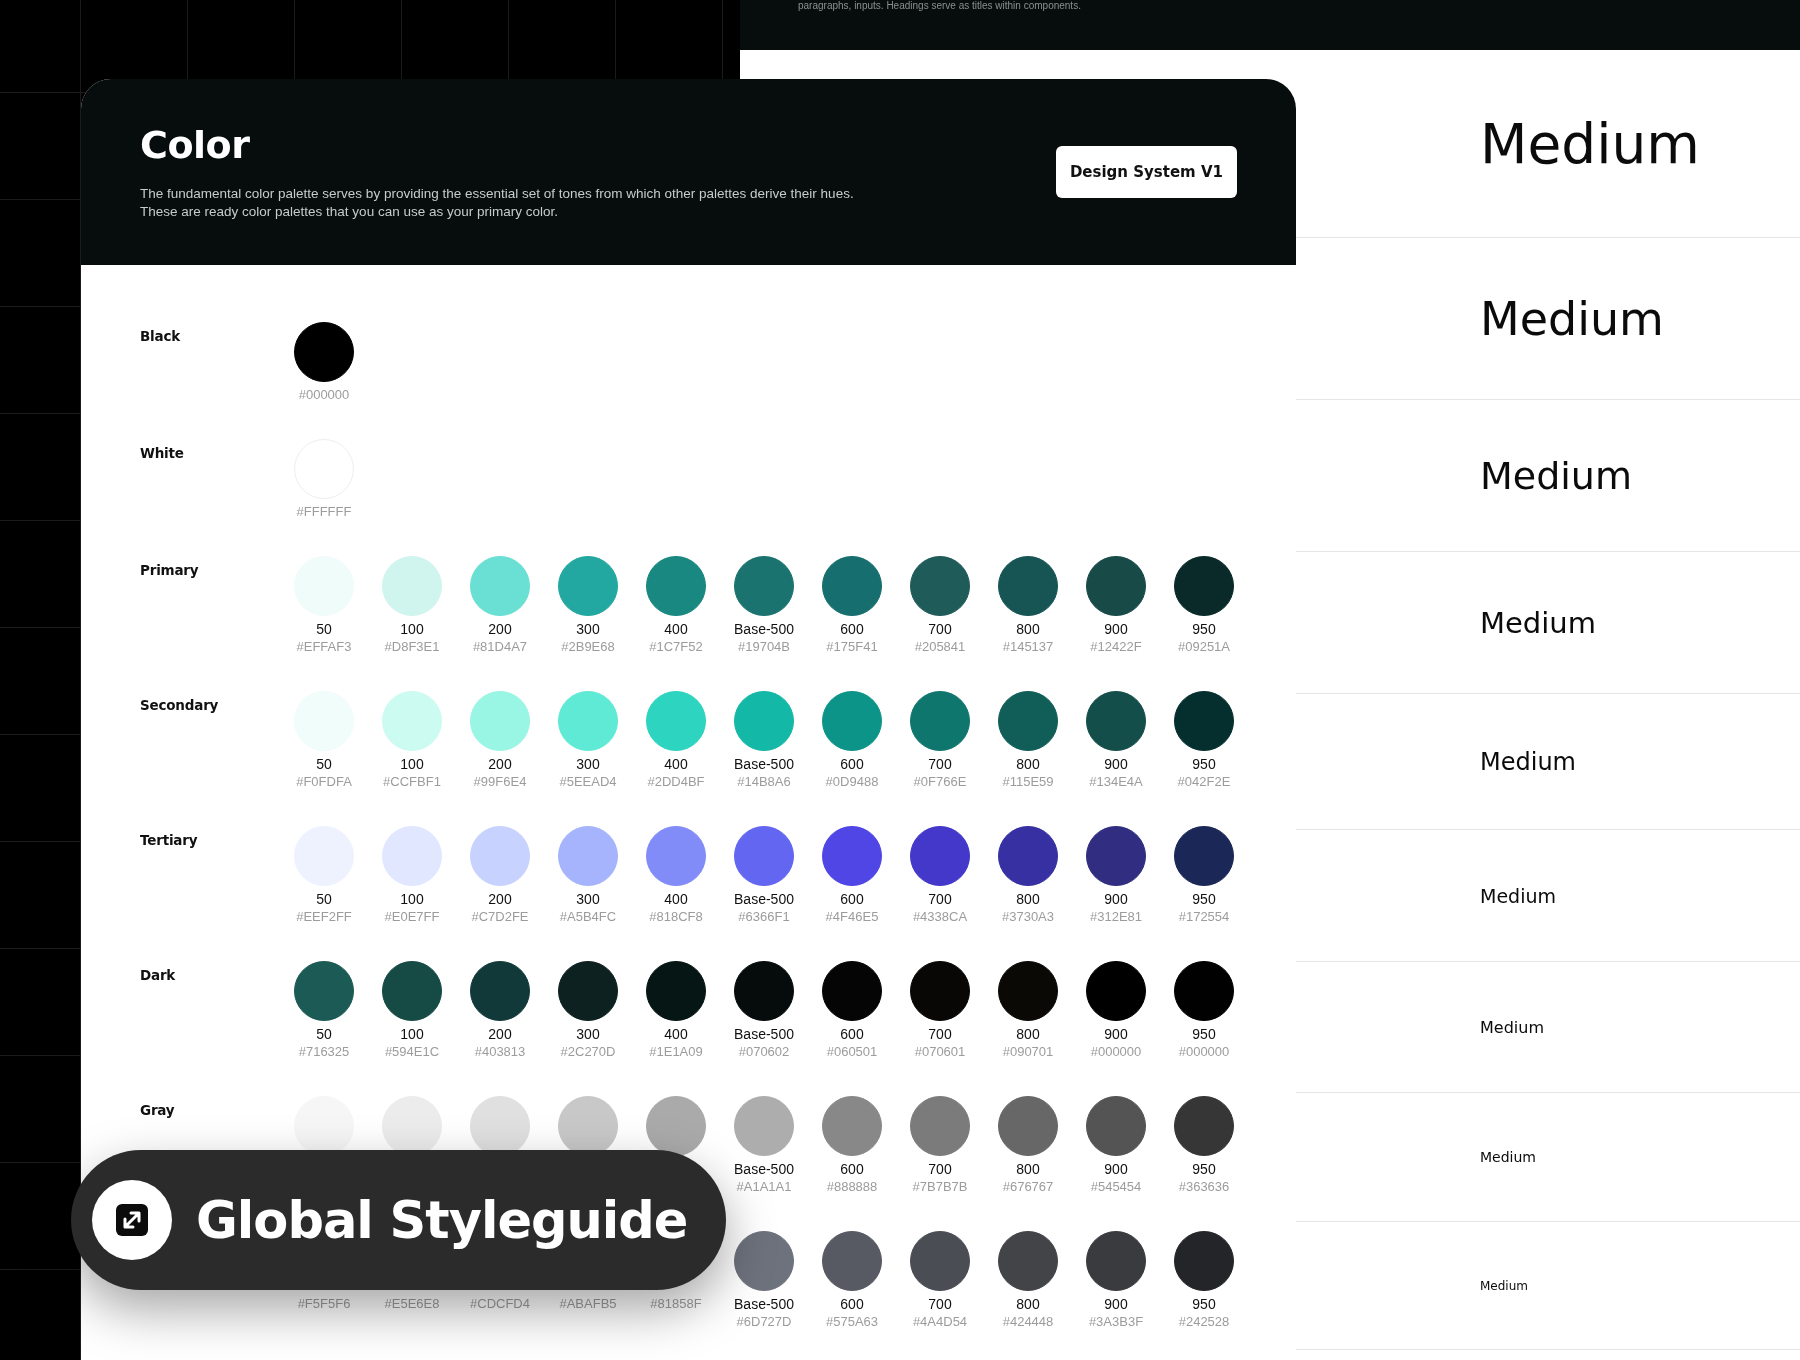 This screenshot has width=1800, height=1360. Describe the element at coordinates (1116, 1322) in the screenshot. I see `swatch-hex: #3A3B3F` at that location.